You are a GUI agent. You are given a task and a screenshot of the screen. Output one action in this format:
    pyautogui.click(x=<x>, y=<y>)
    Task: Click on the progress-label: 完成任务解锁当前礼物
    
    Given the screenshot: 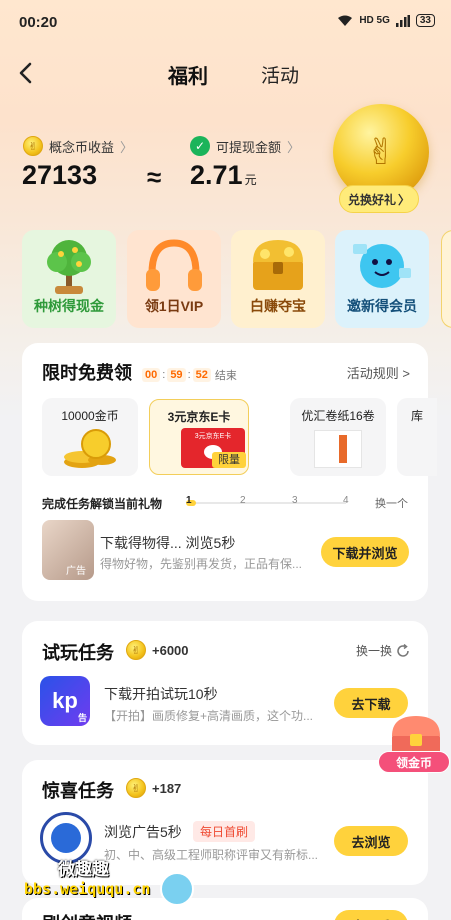 What is the action you would take?
    pyautogui.click(x=102, y=504)
    